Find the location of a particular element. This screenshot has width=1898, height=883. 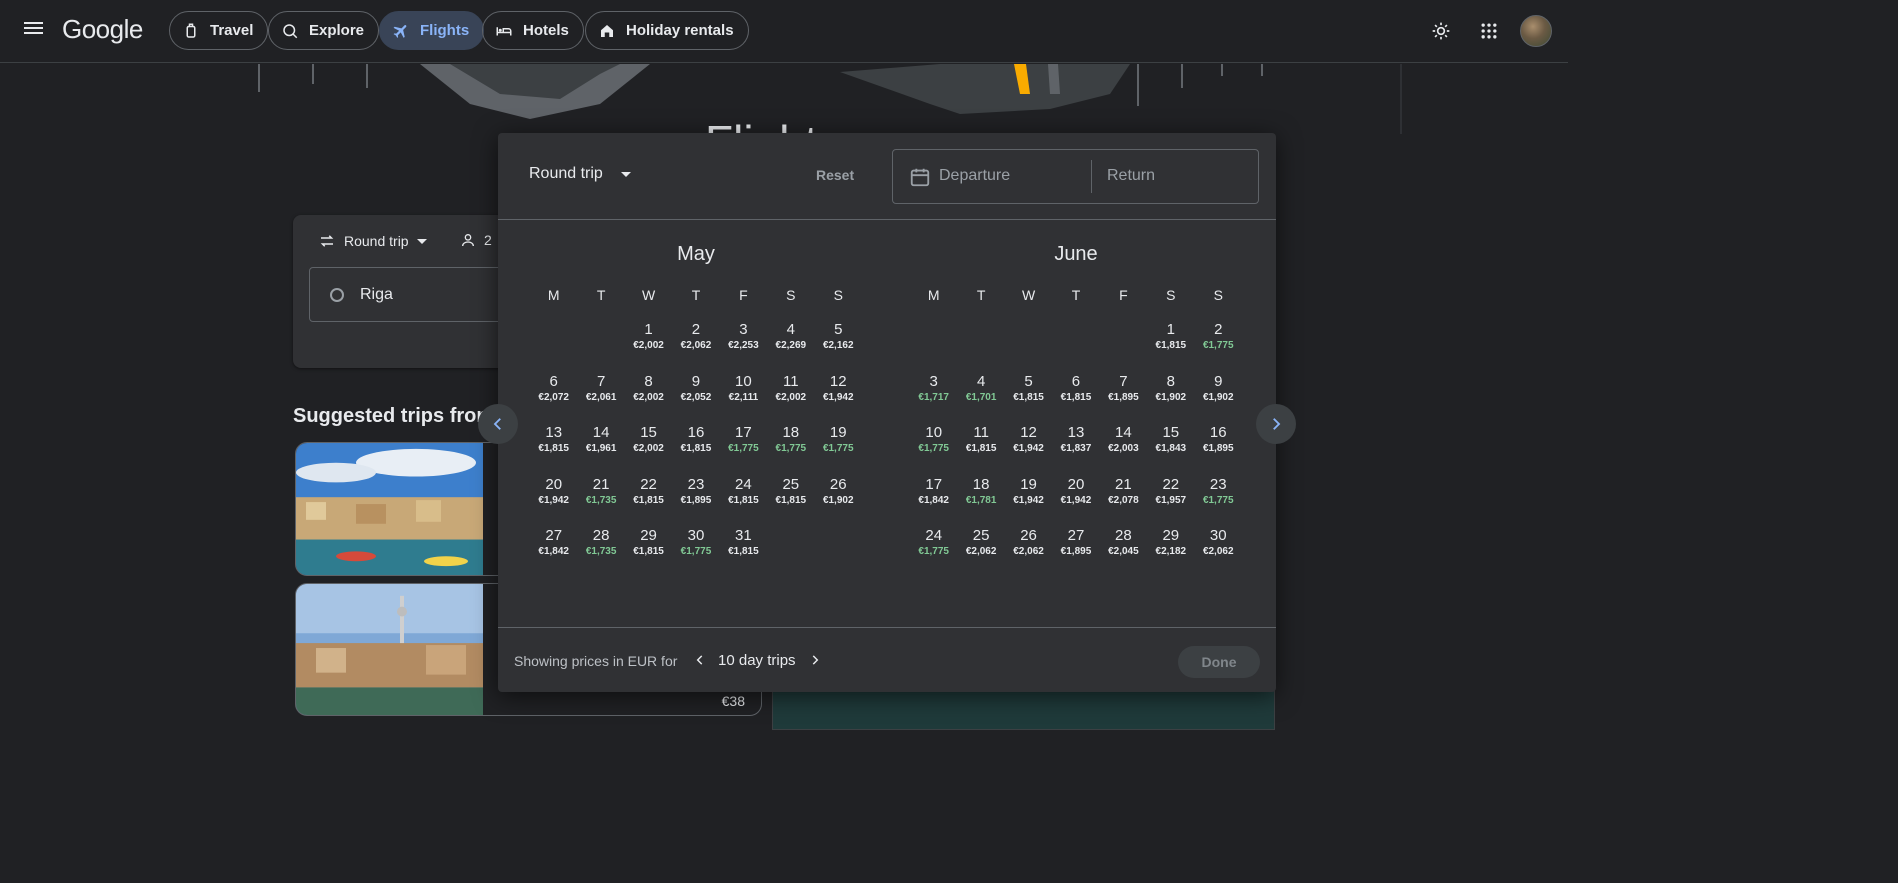

calendar-day: 16 €1,815 is located at coordinates (695, 448).